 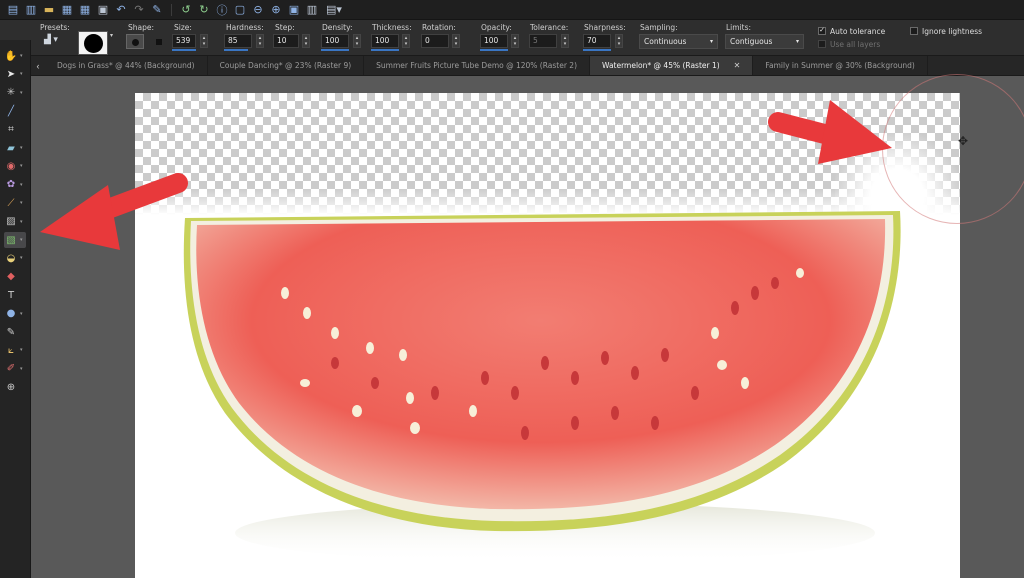 I want to click on sharpness-spinner: ▴ ▾, so click(x=619, y=41).